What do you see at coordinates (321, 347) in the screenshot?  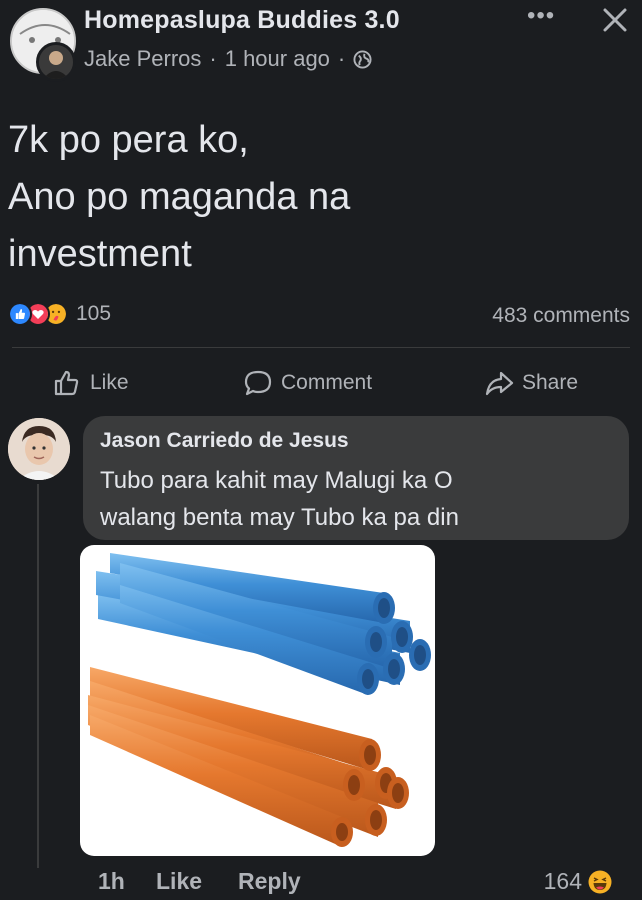 I see `divider` at bounding box center [321, 347].